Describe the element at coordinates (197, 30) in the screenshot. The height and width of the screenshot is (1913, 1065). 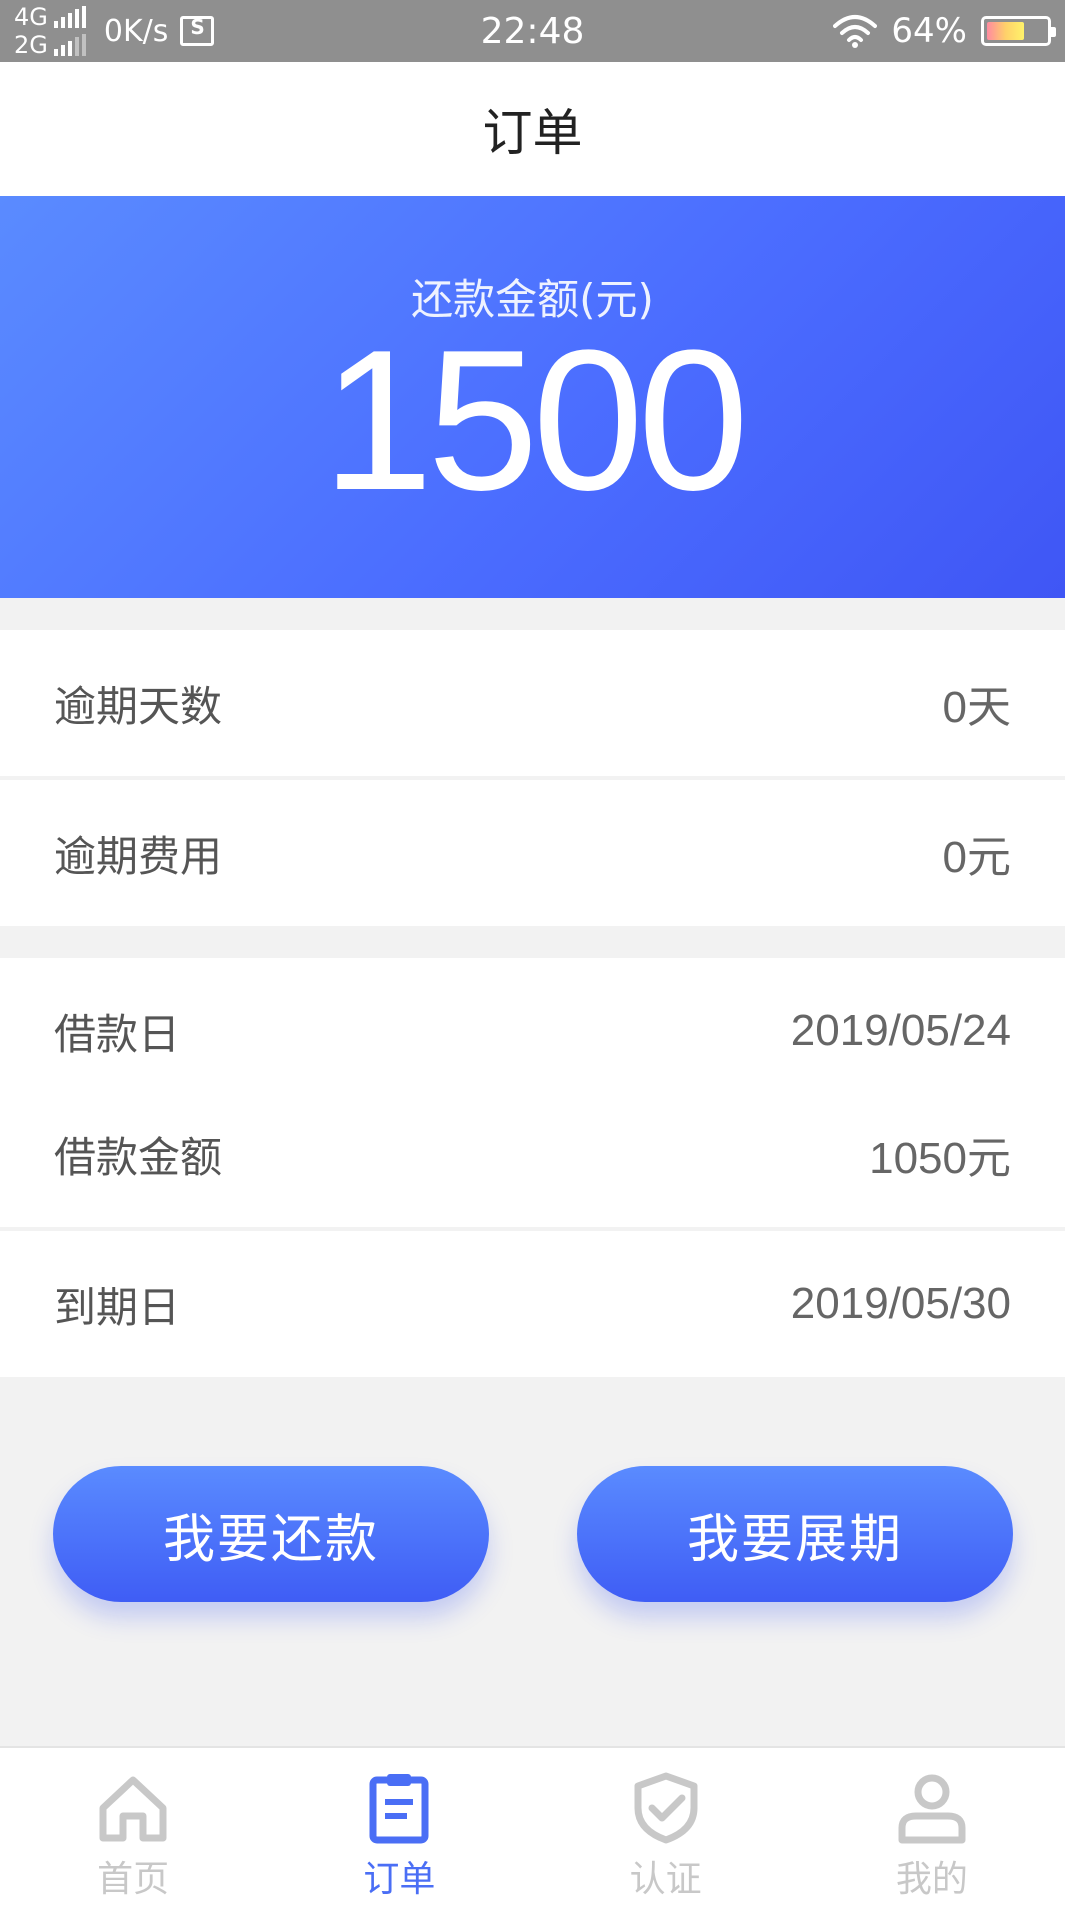
I see `screenshot-icon` at that location.